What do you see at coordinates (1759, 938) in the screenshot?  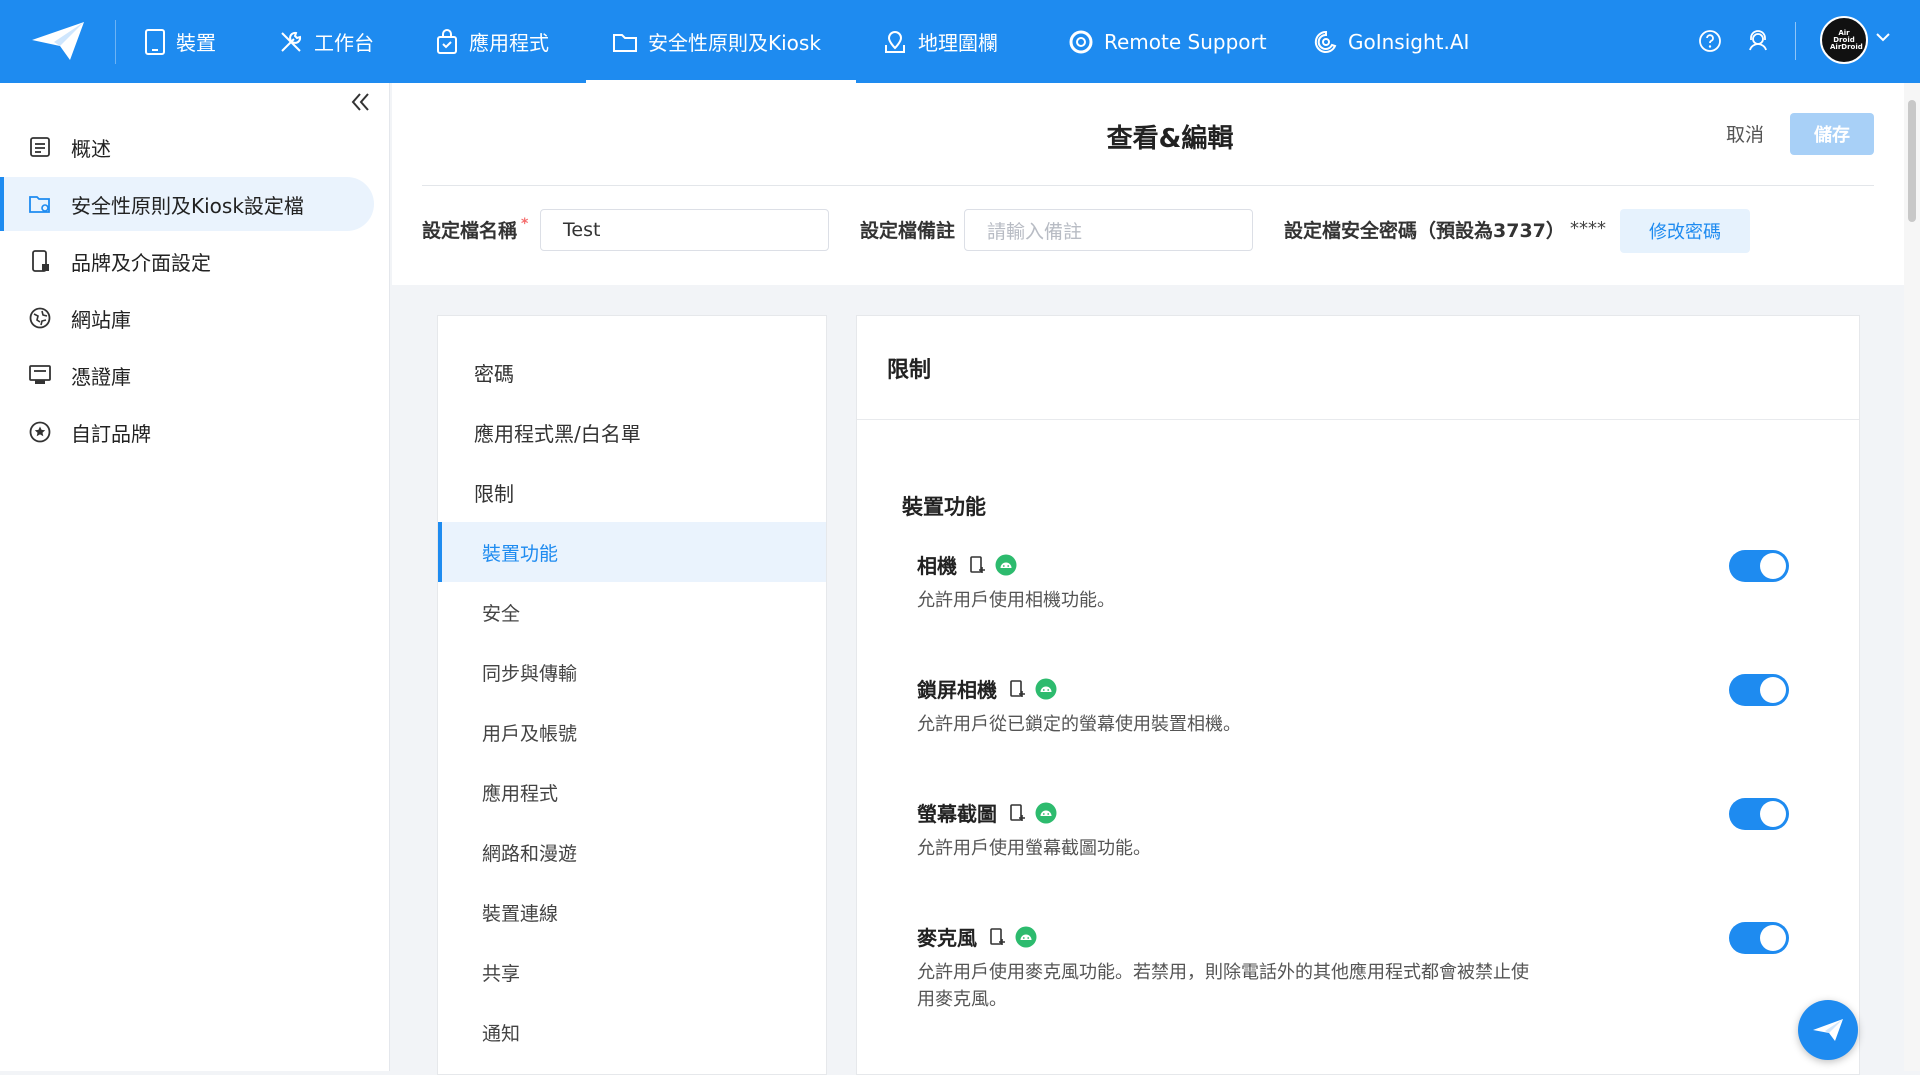 I see `microphone-toggle` at bounding box center [1759, 938].